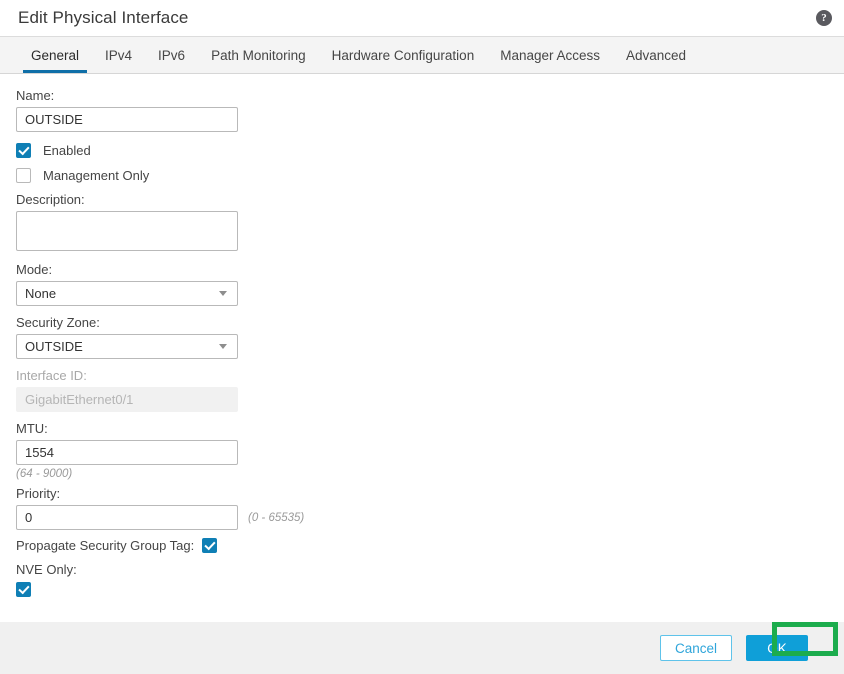  Describe the element at coordinates (67, 150) in the screenshot. I see `enabled-label: Enabled` at that location.